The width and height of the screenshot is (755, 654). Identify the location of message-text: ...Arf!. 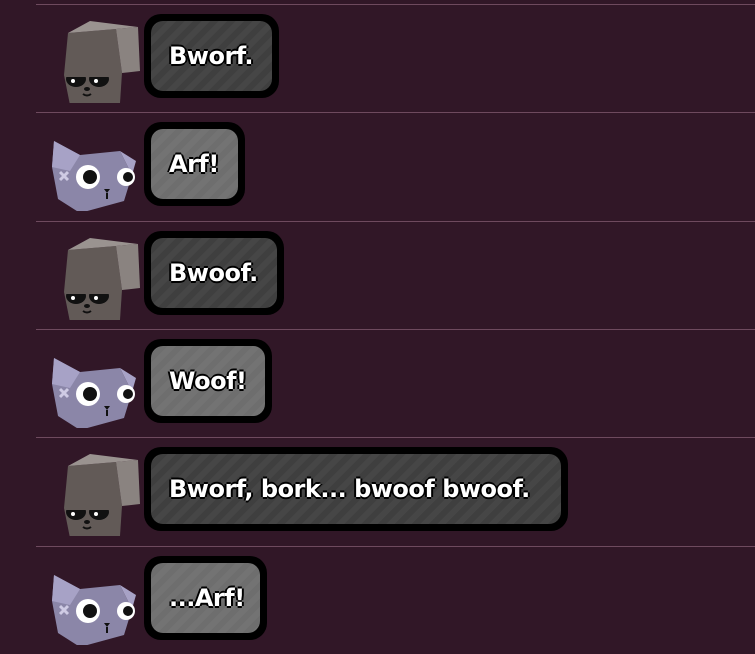
(207, 598).